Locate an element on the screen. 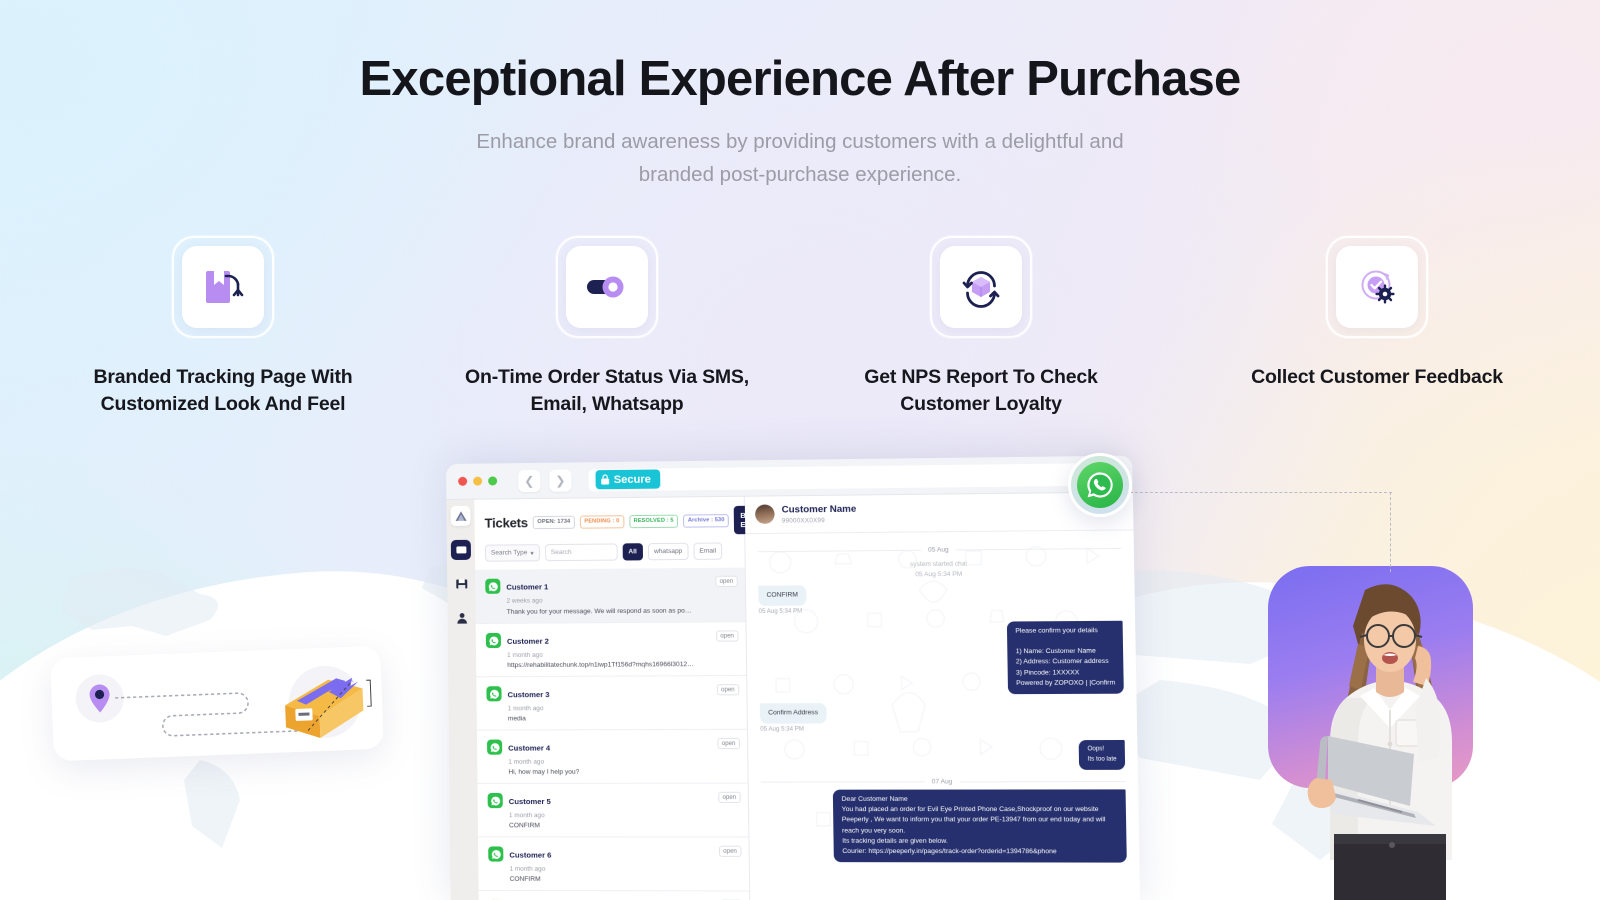 The image size is (1600, 900). chat-icon is located at coordinates (460, 549).